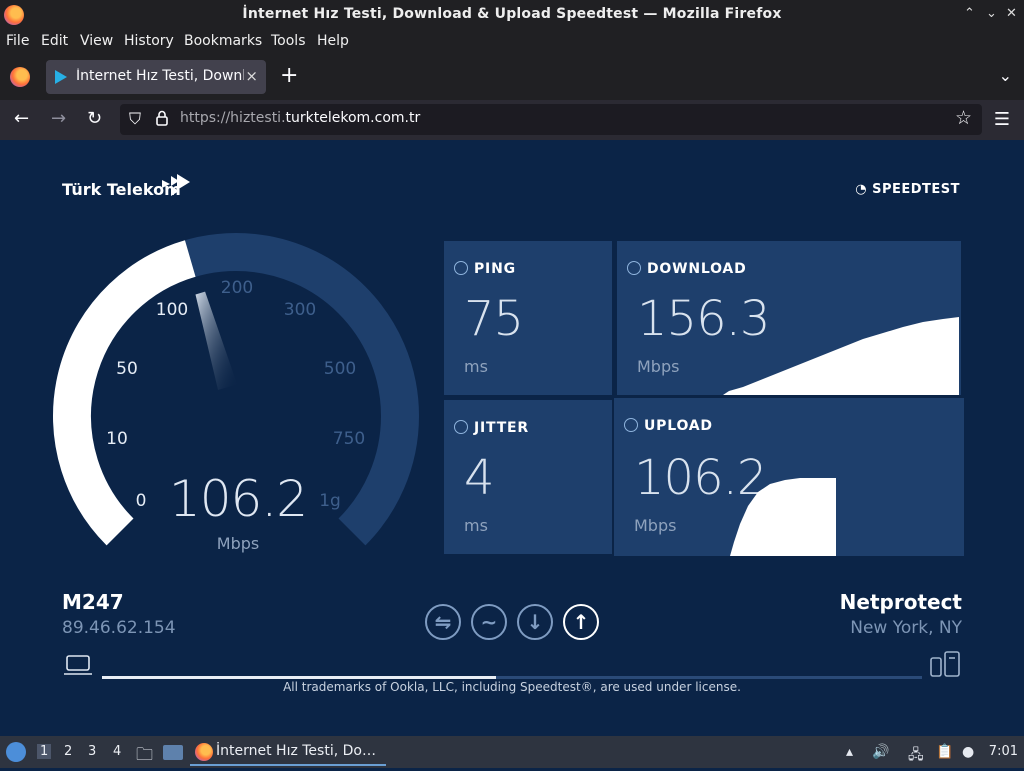 This screenshot has height=771, width=1024. Describe the element at coordinates (127, 369) in the screenshot. I see `gauge-tick-label: 50` at that location.